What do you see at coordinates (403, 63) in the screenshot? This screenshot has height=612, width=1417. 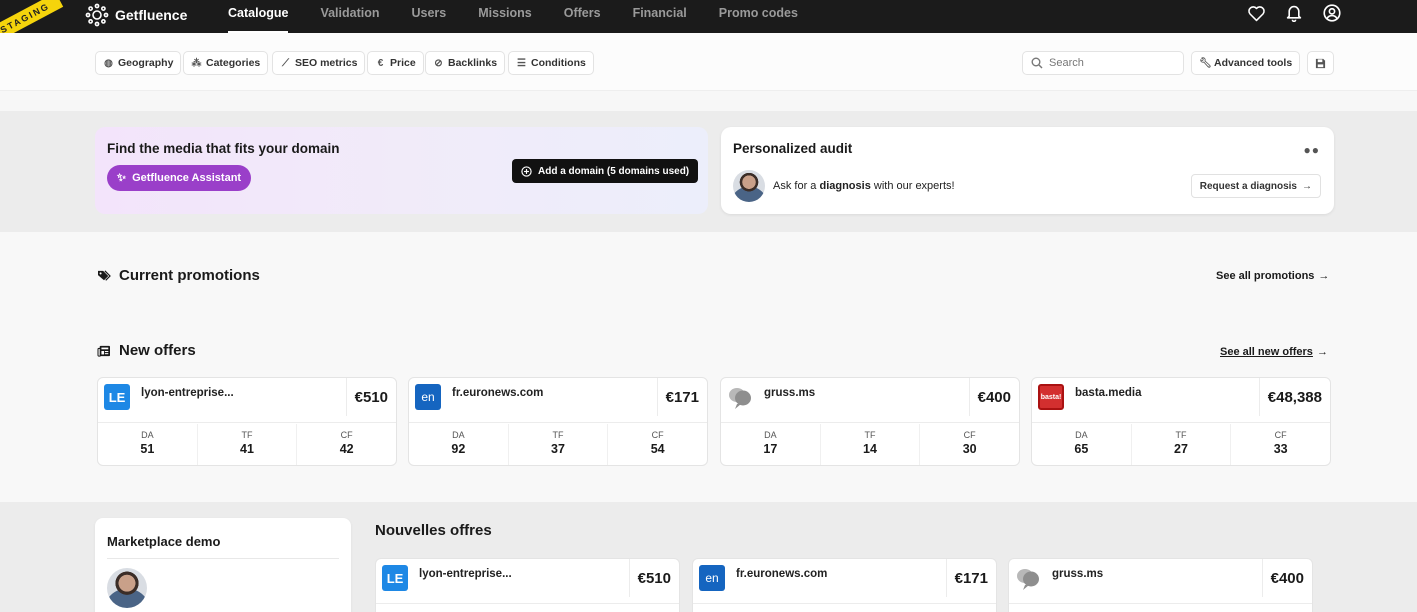 I see `price-label: Price` at bounding box center [403, 63].